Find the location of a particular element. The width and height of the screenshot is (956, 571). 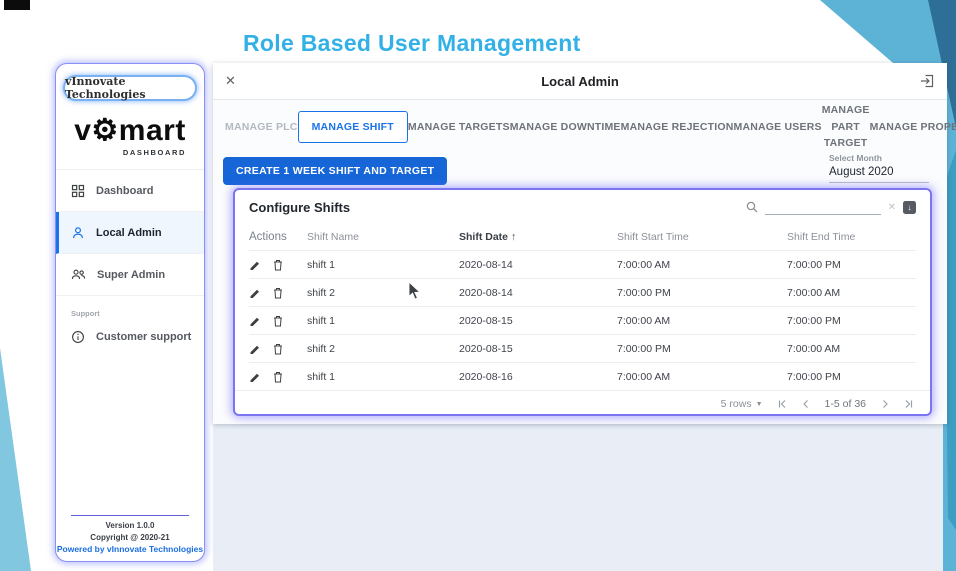

sidebar-item-super-admin: Super Admin is located at coordinates (130, 275).